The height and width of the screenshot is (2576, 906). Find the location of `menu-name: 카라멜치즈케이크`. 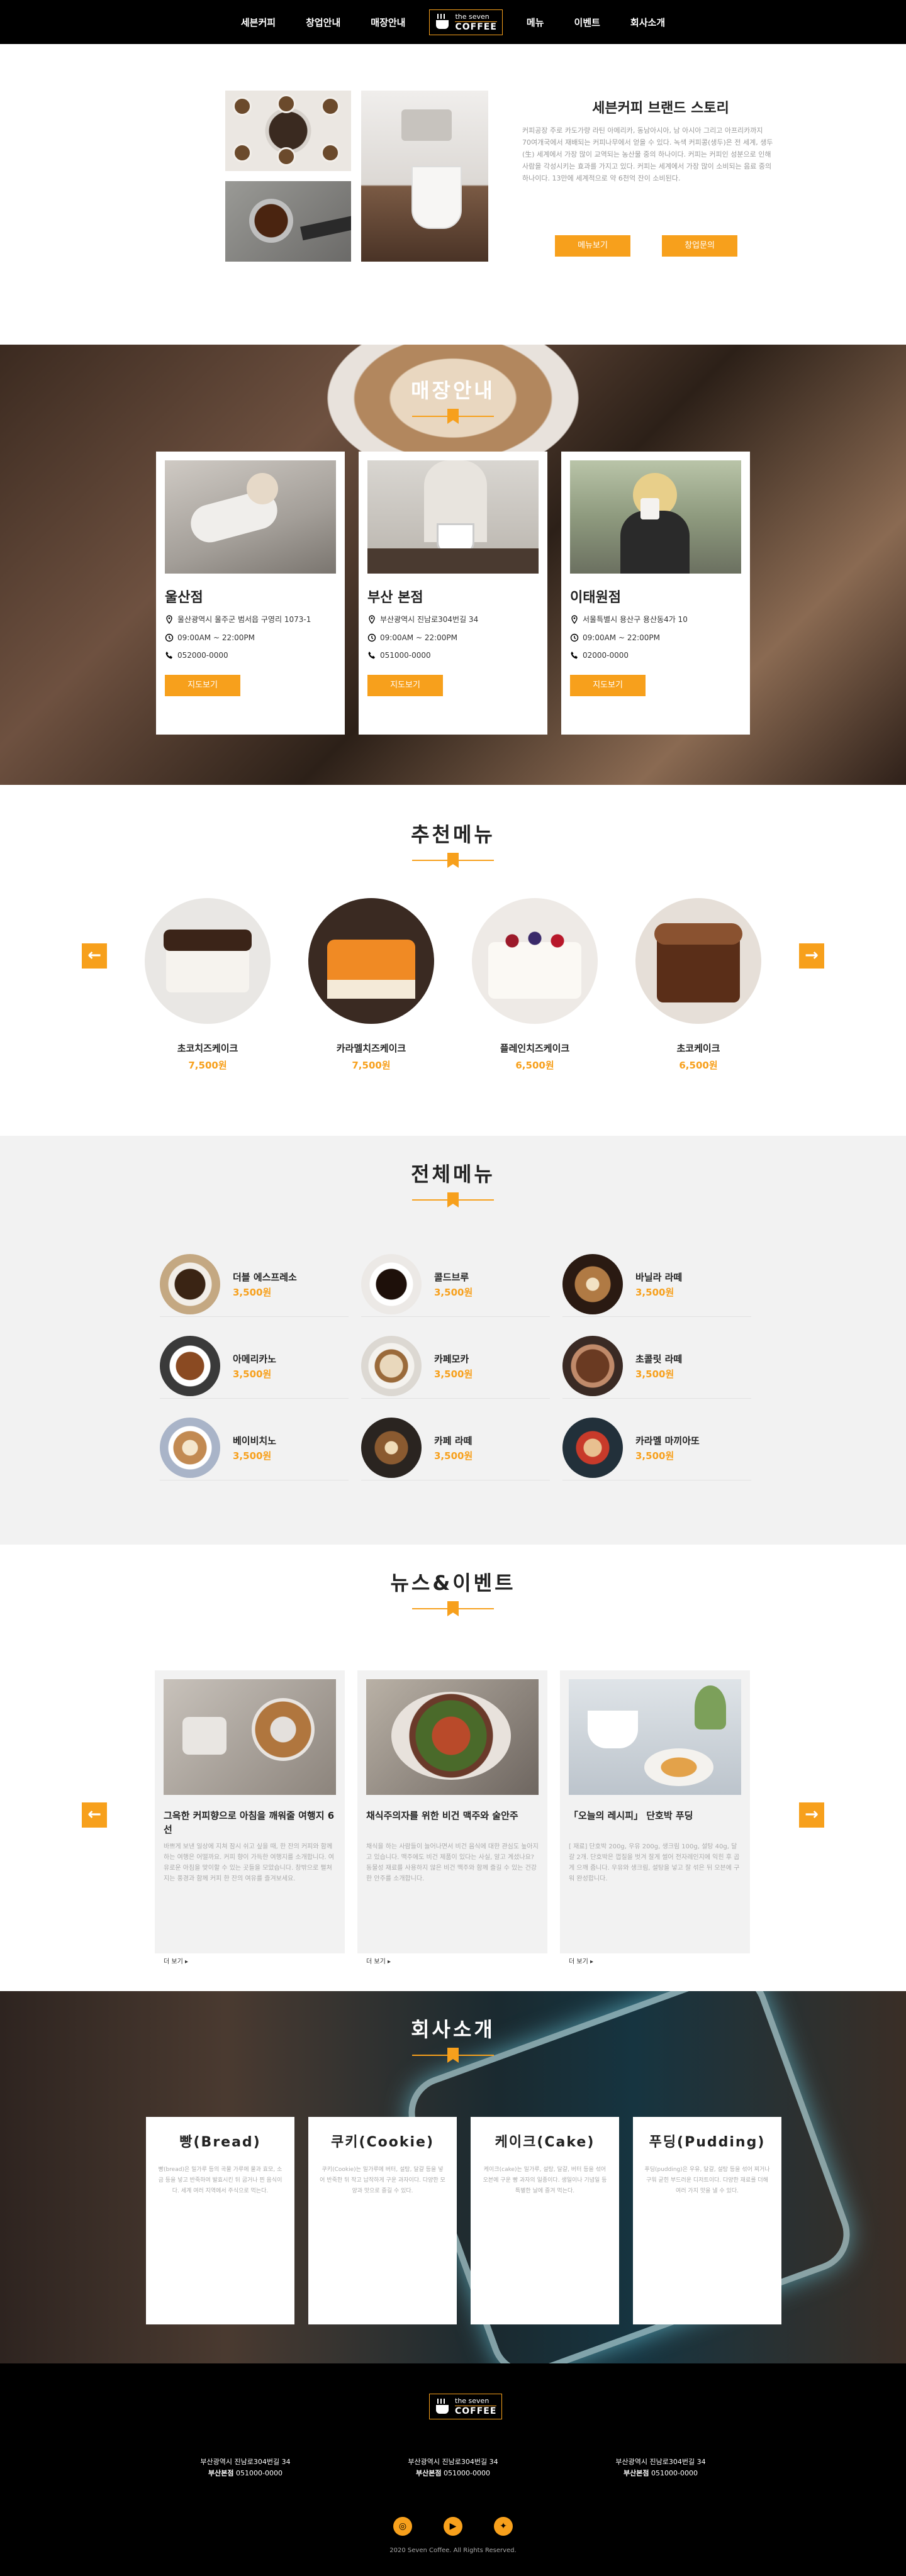

menu-name: 카라멜치즈케이크 is located at coordinates (371, 1048).